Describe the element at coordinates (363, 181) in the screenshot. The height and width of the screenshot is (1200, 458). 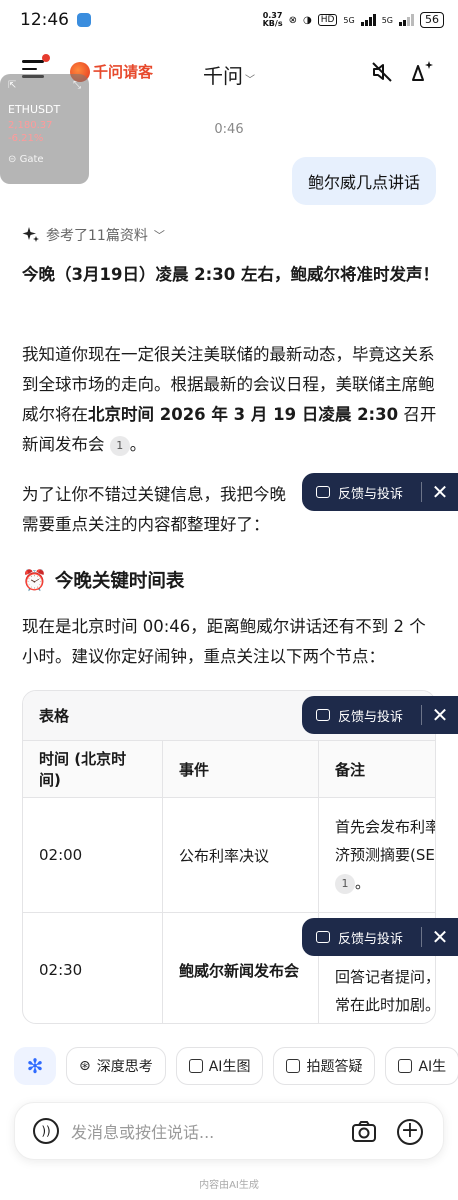
I see `user-message-bubble: 鲍尔威几点讲话` at that location.